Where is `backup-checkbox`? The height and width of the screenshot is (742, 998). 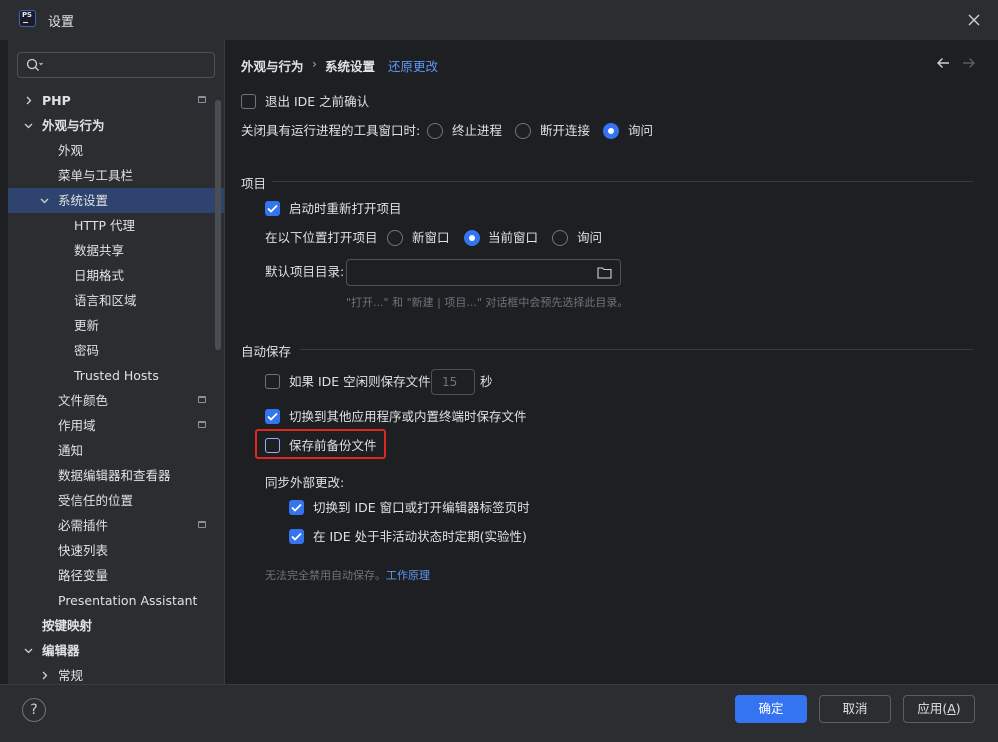
backup-checkbox is located at coordinates (272, 445).